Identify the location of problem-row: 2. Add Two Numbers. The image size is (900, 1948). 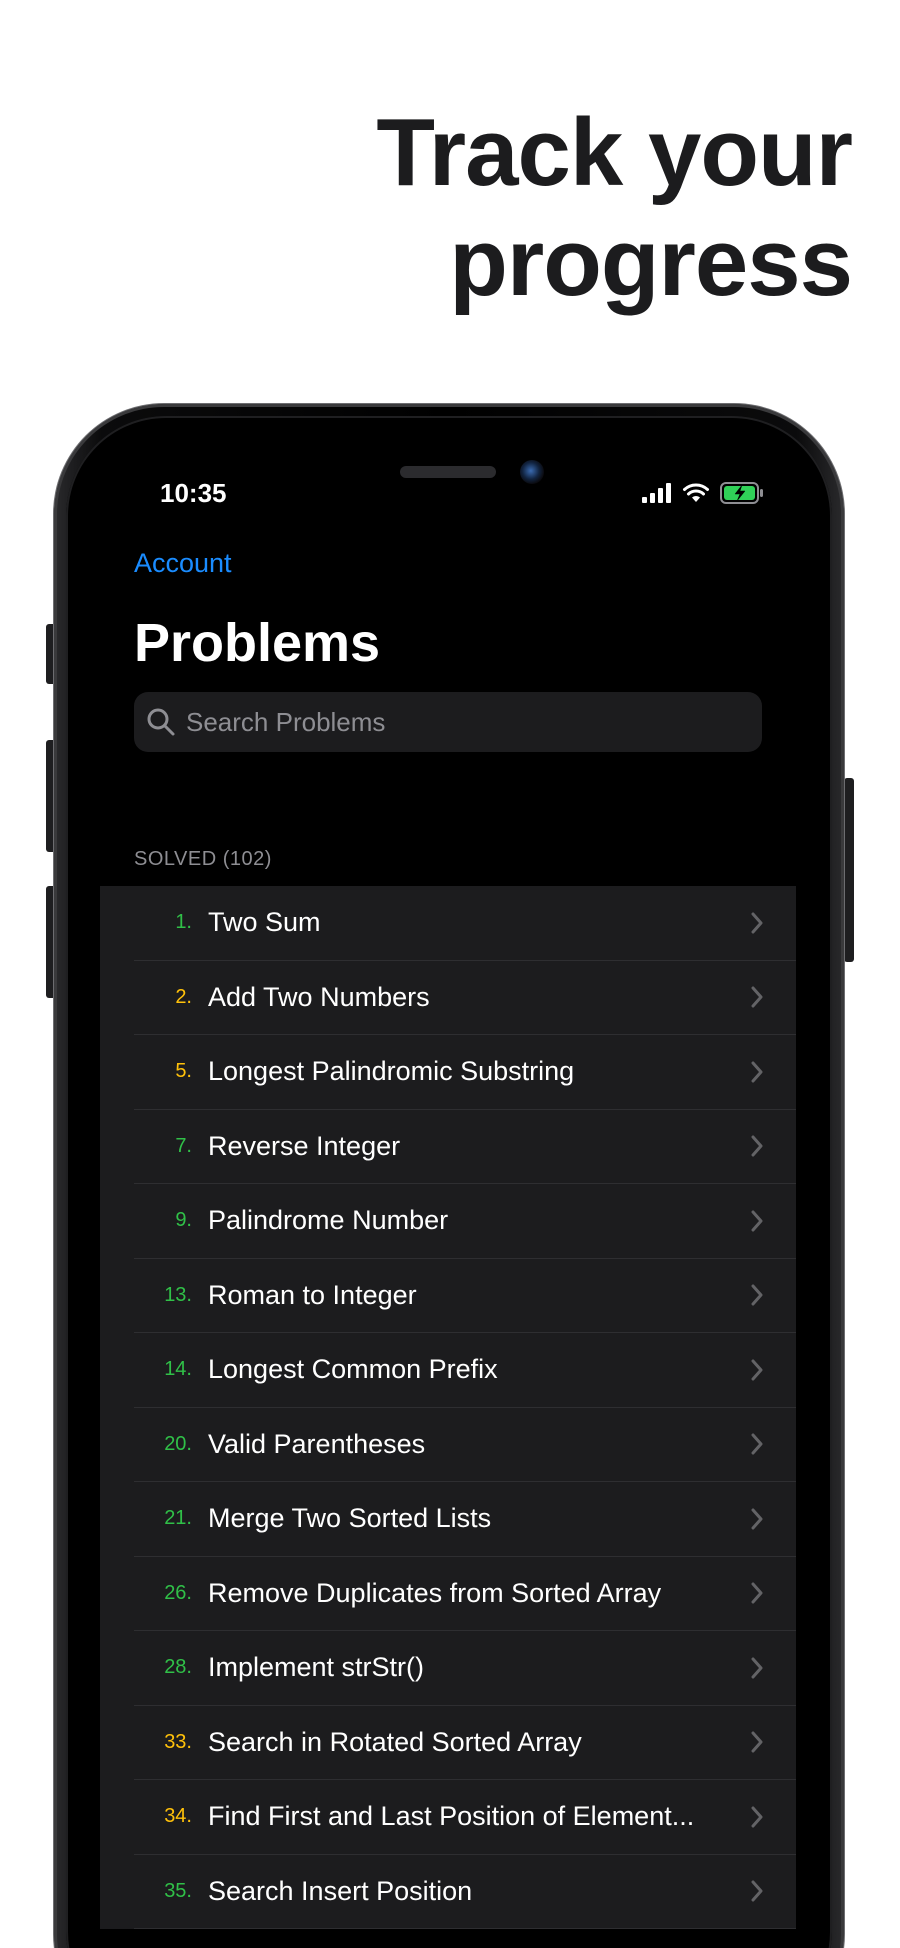
(465, 998).